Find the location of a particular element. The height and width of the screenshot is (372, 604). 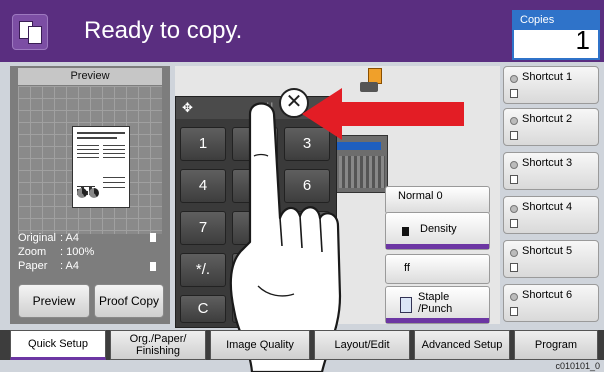

move-icon: ✥ is located at coordinates (187, 108).